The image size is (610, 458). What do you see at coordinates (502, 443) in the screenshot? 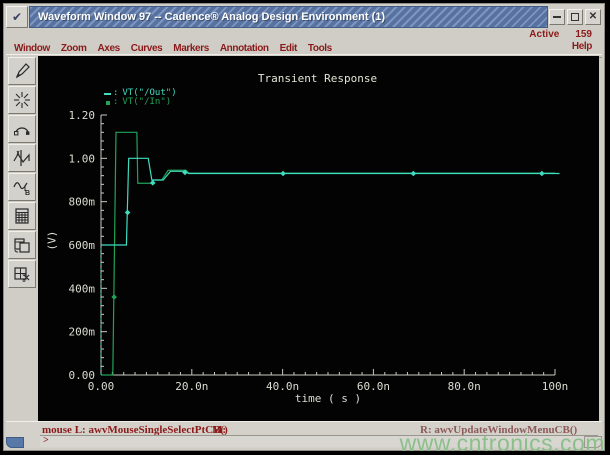
I see `watermark: www.cntronics.com` at bounding box center [502, 443].